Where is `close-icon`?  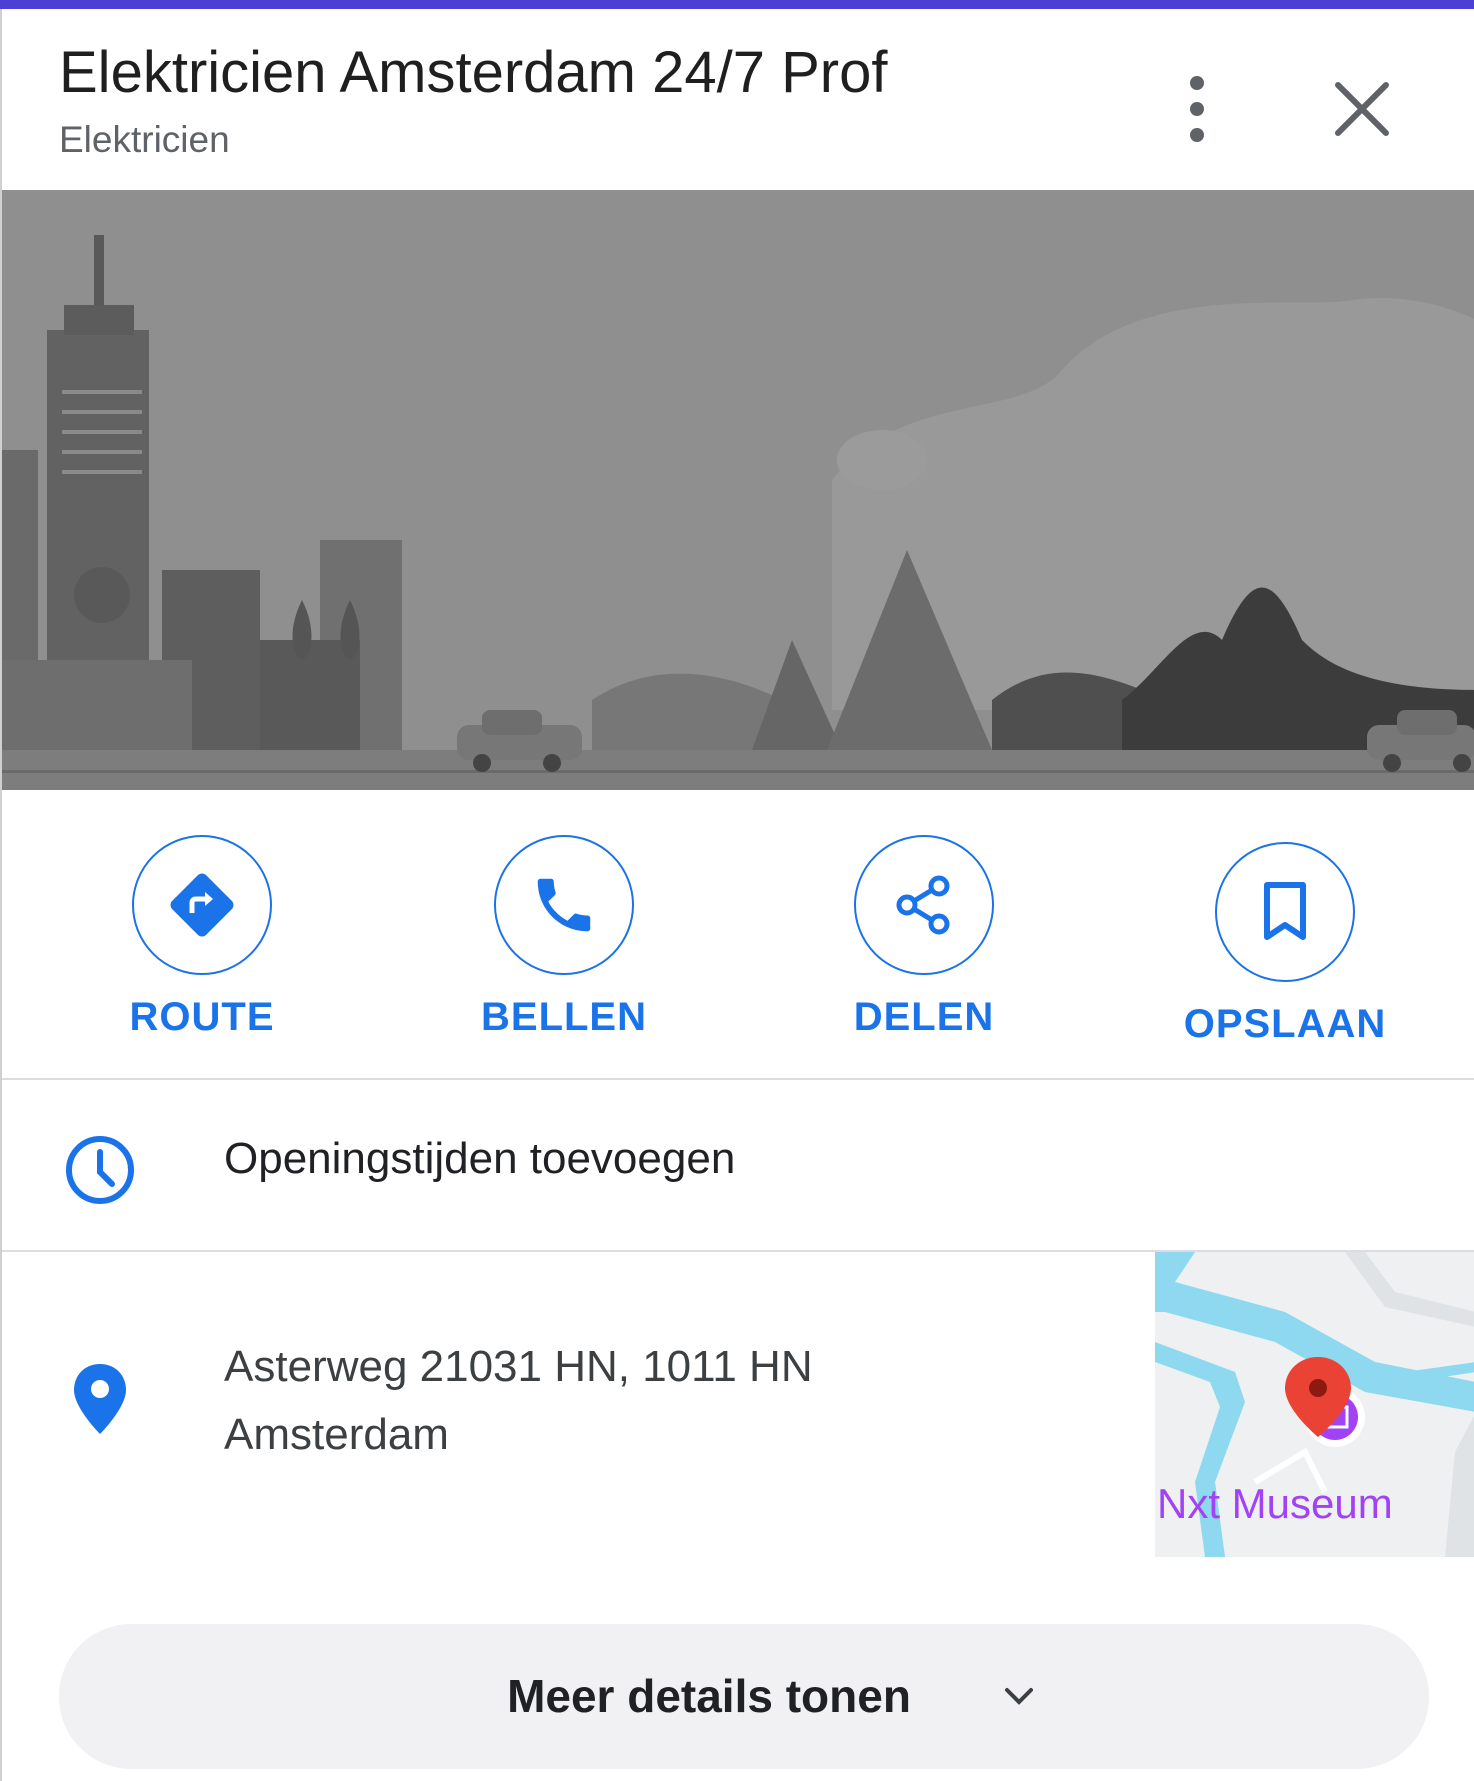 close-icon is located at coordinates (1362, 109).